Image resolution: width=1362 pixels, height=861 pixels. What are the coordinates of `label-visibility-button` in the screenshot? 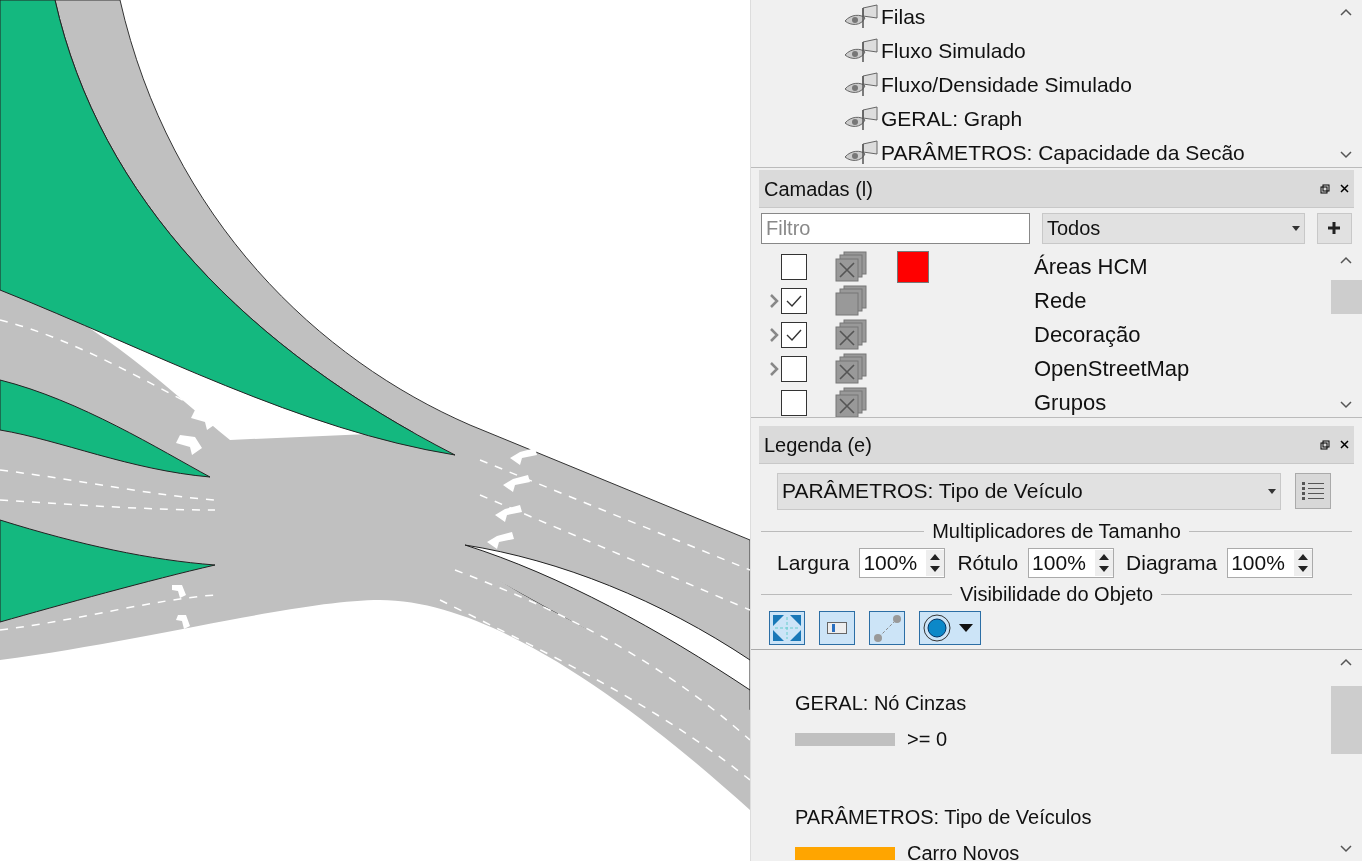 It's located at (837, 627).